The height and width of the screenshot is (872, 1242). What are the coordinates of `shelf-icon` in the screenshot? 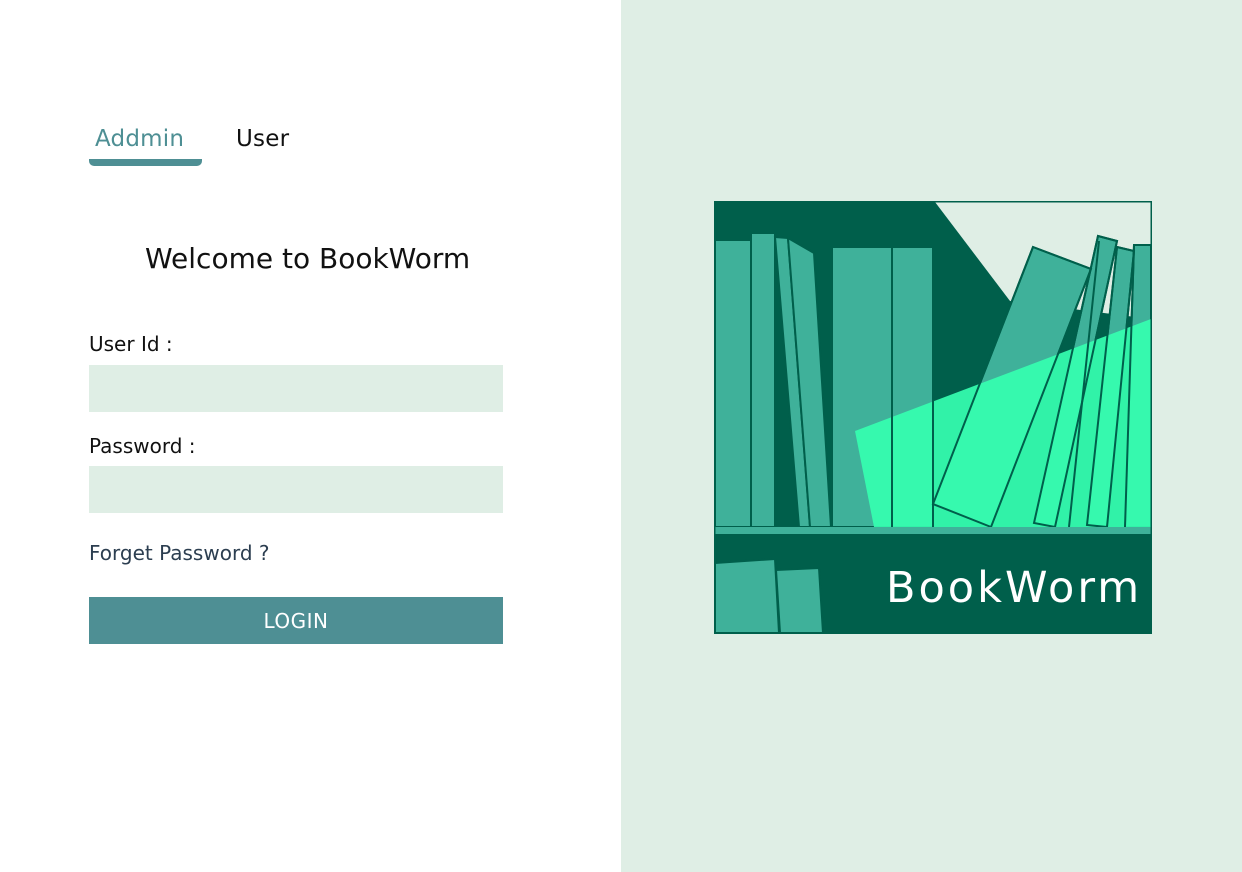 It's located at (933, 530).